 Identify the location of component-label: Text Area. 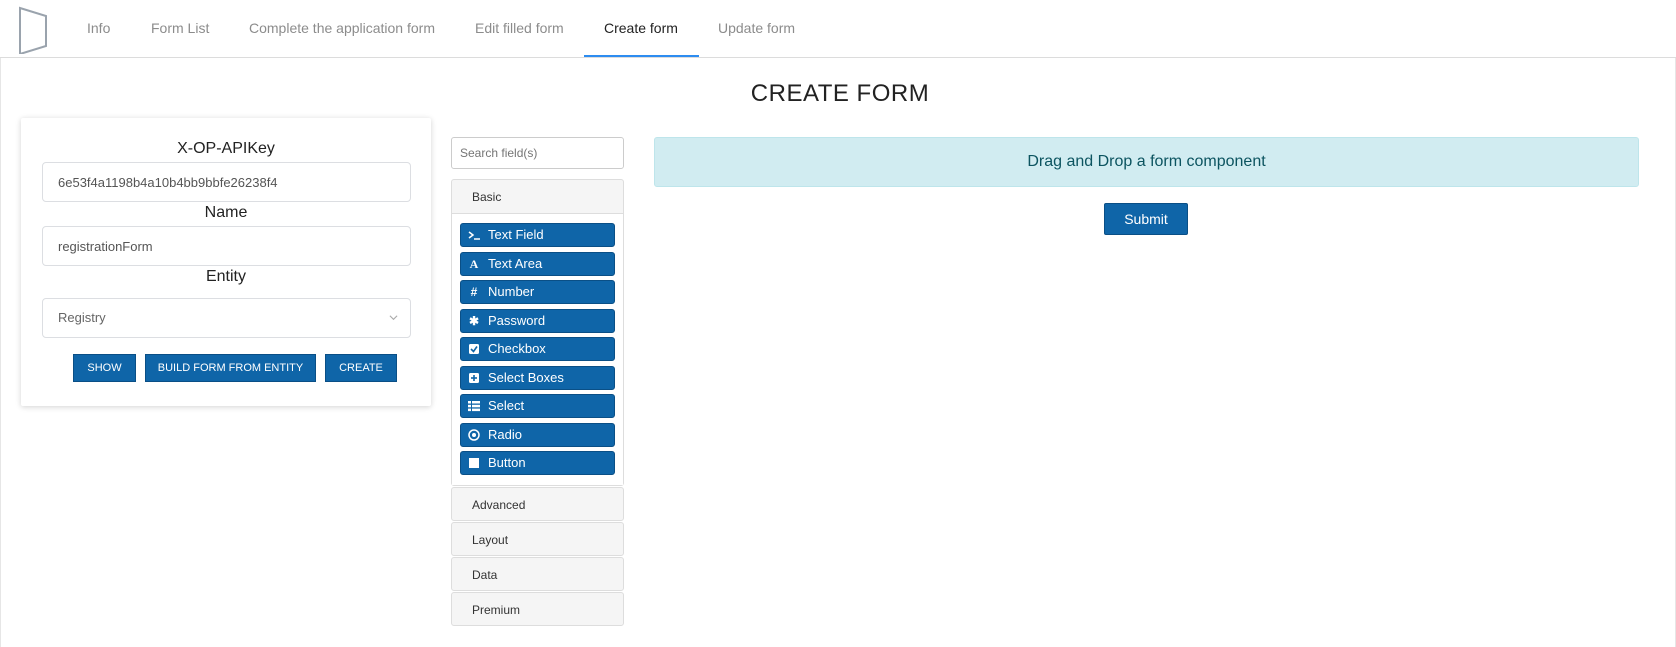
(515, 263).